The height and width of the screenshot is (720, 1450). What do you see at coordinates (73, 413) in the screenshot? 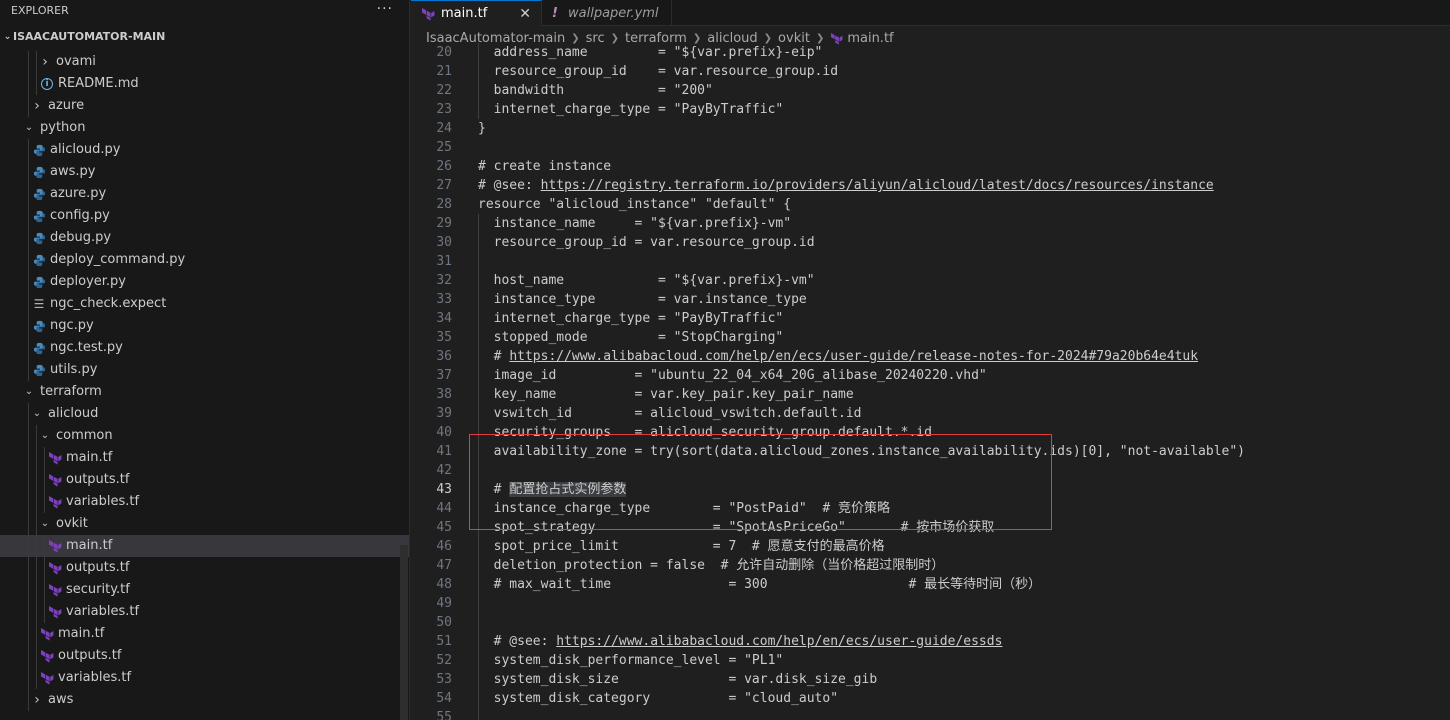
I see `tree-item-label: alicloud` at bounding box center [73, 413].